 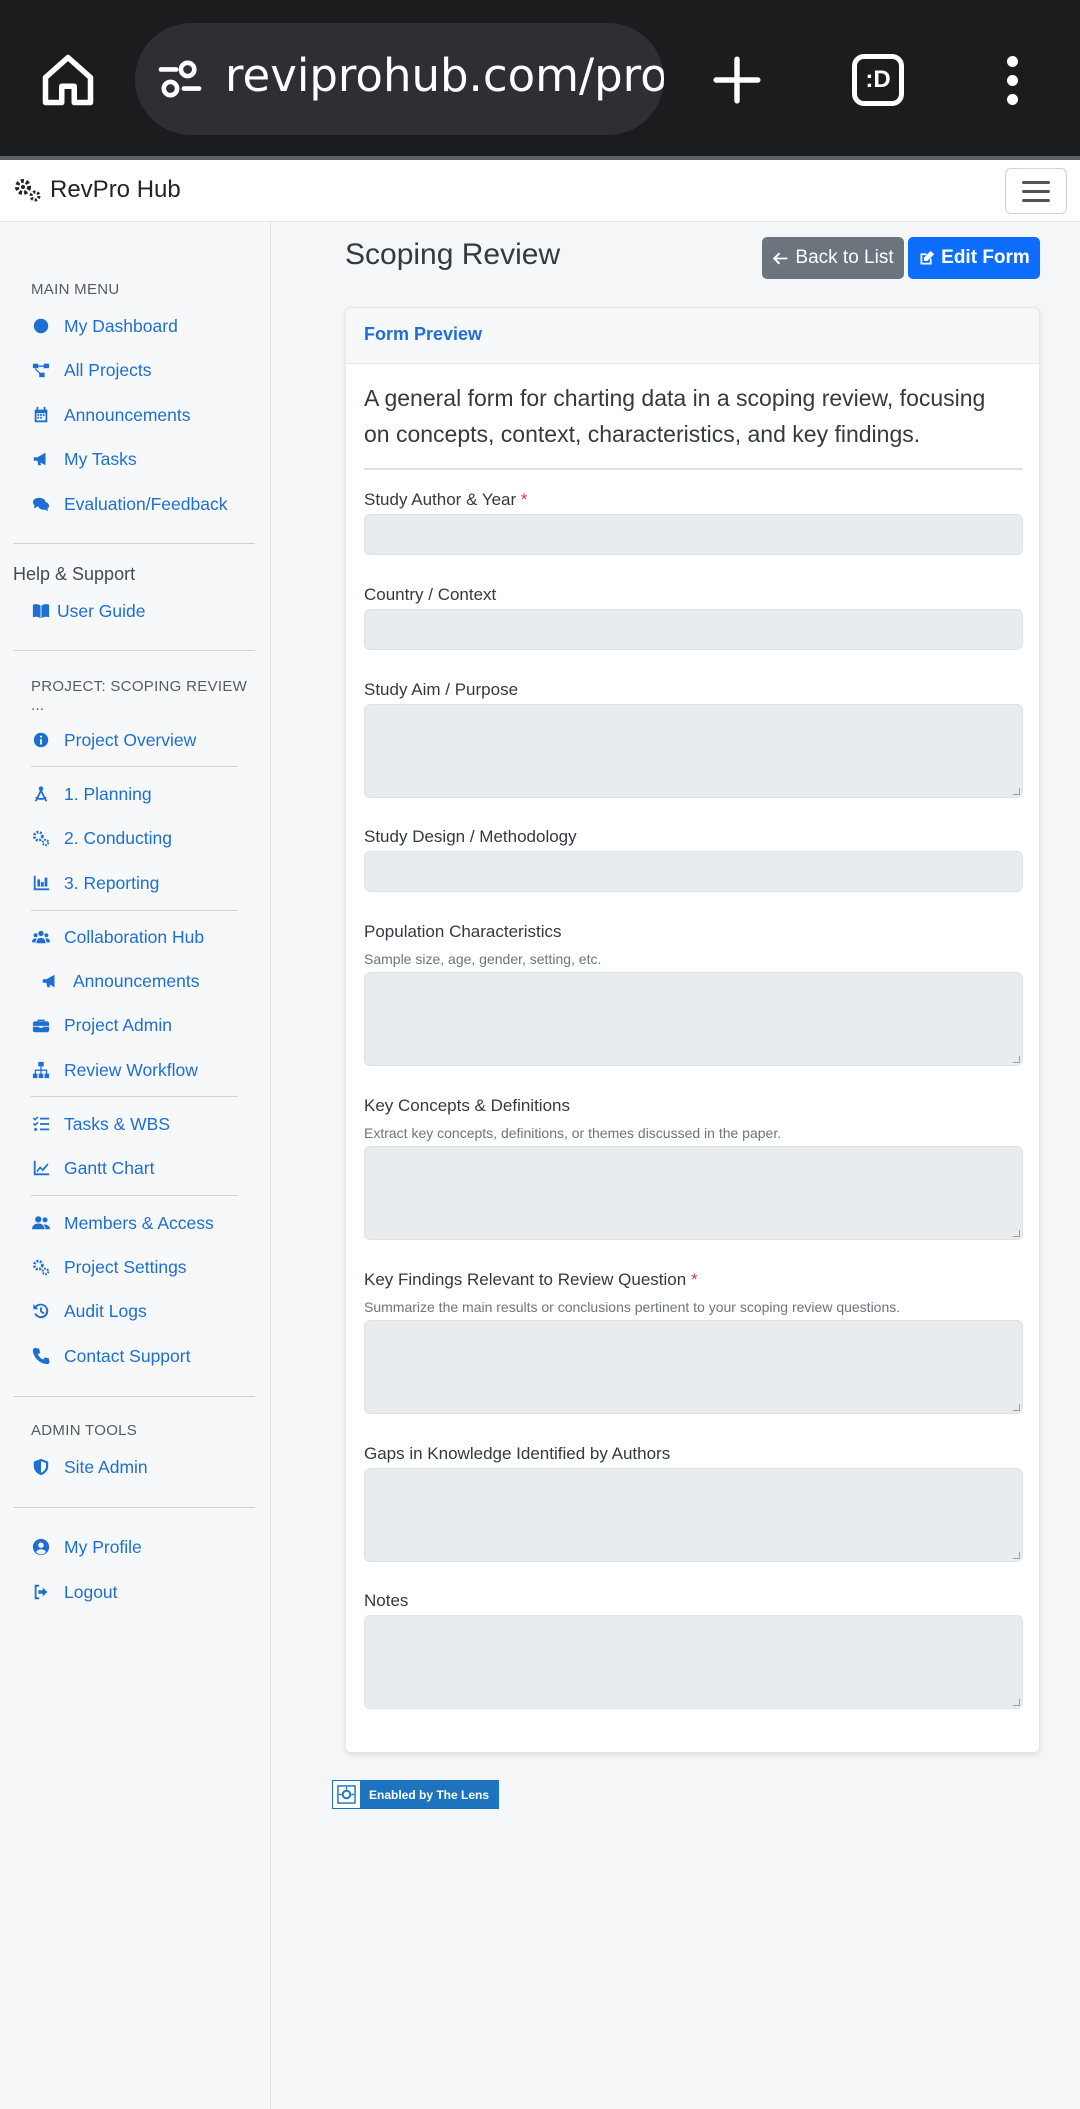 I want to click on sidebar-item-label: User Guide, so click(x=101, y=610).